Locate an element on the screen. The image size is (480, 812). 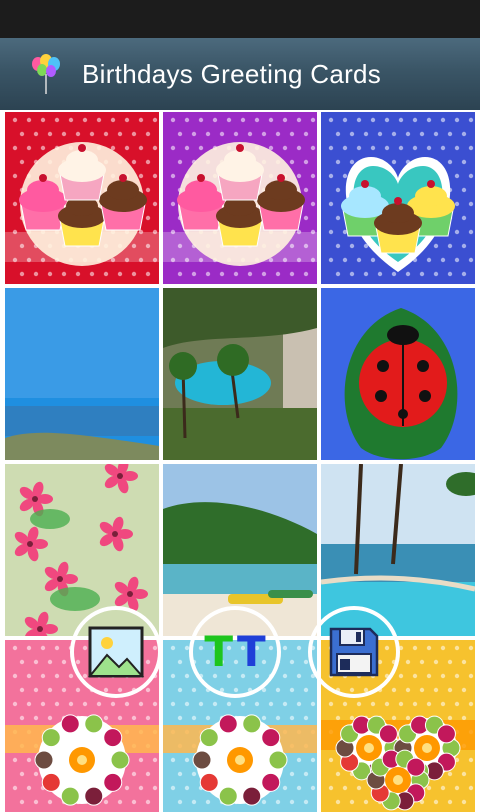
text-button: T T is located at coordinates (235, 652).